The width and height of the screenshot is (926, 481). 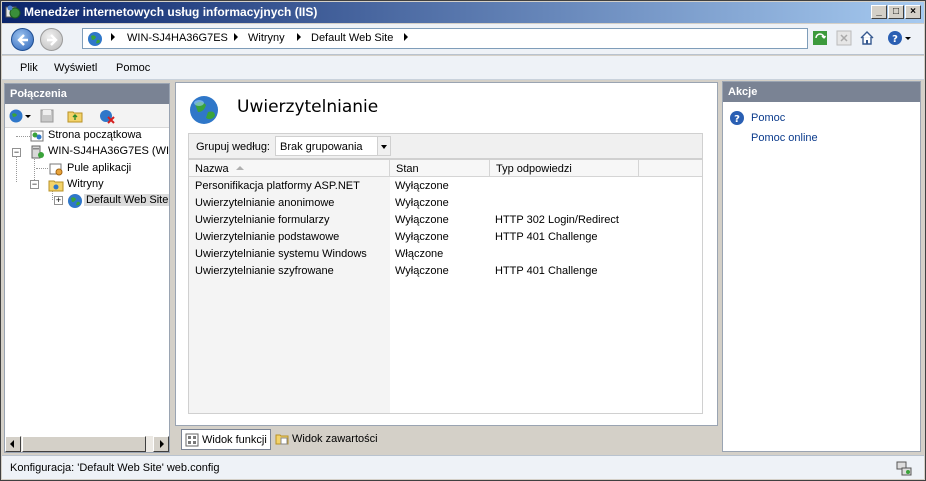 I want to click on connect-globe-icon, so click(x=16, y=116).